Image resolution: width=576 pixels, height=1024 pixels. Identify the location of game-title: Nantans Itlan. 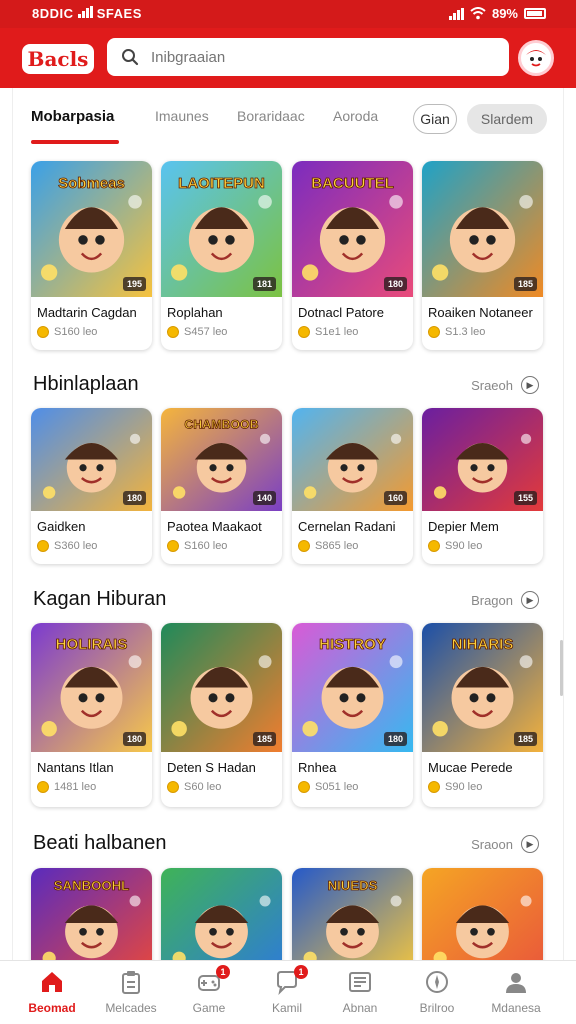
(75, 767).